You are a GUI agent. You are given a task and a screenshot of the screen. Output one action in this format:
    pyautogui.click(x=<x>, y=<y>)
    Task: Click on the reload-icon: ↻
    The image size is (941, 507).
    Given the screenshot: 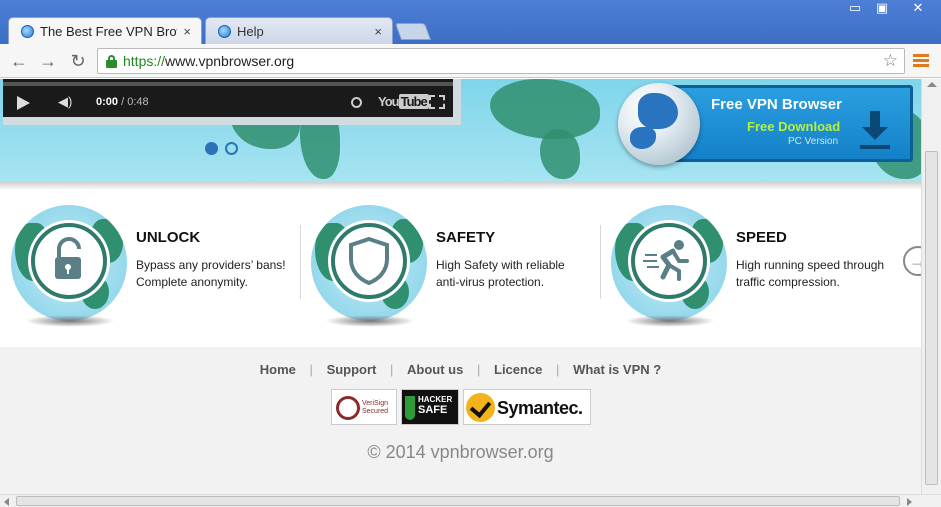 What is the action you would take?
    pyautogui.click(x=78, y=61)
    